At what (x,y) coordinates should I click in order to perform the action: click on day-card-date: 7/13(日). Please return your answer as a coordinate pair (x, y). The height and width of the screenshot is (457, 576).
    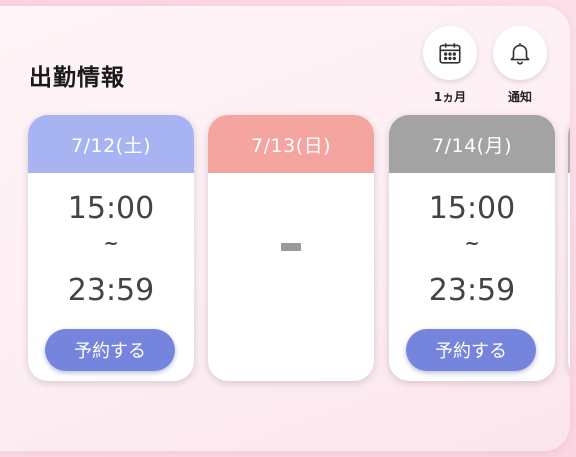
    Looking at the image, I should click on (291, 144).